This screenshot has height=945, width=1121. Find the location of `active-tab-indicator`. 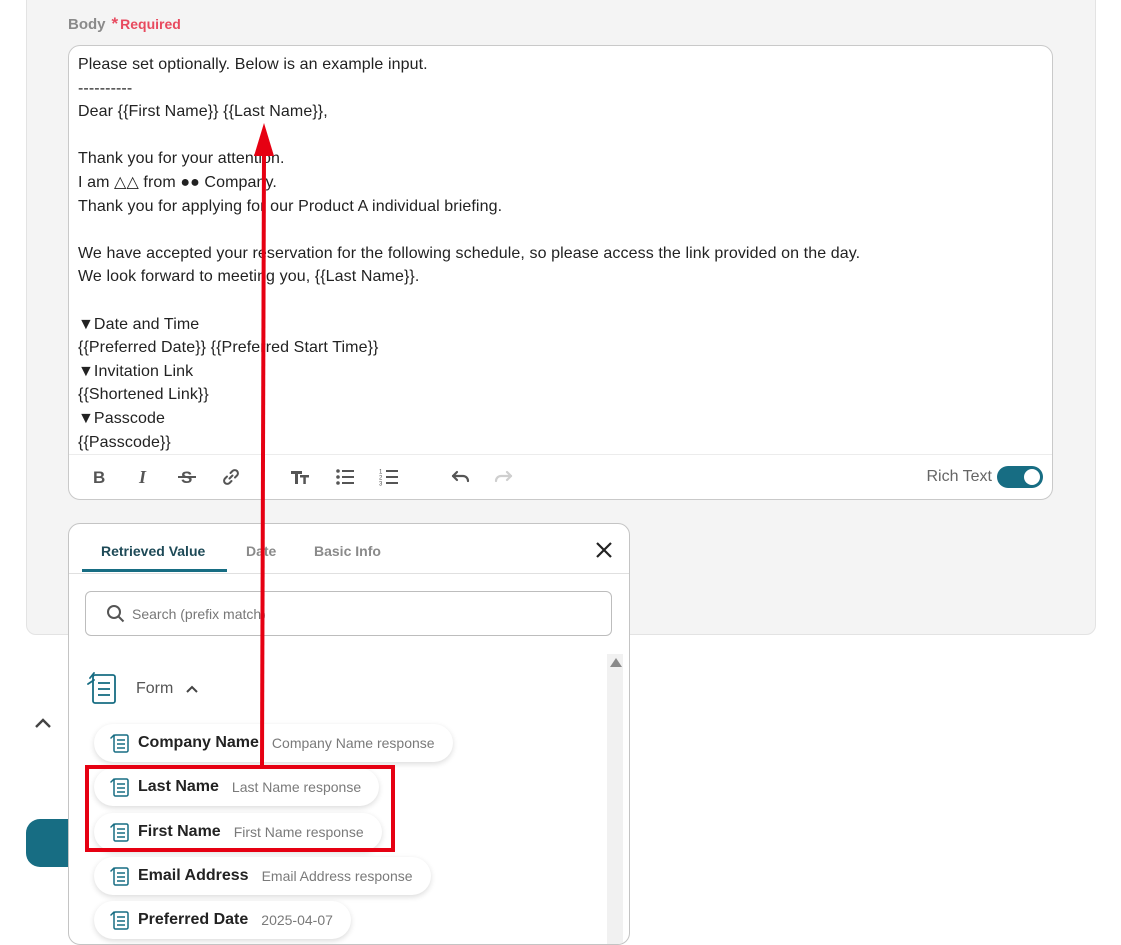

active-tab-indicator is located at coordinates (154, 570).